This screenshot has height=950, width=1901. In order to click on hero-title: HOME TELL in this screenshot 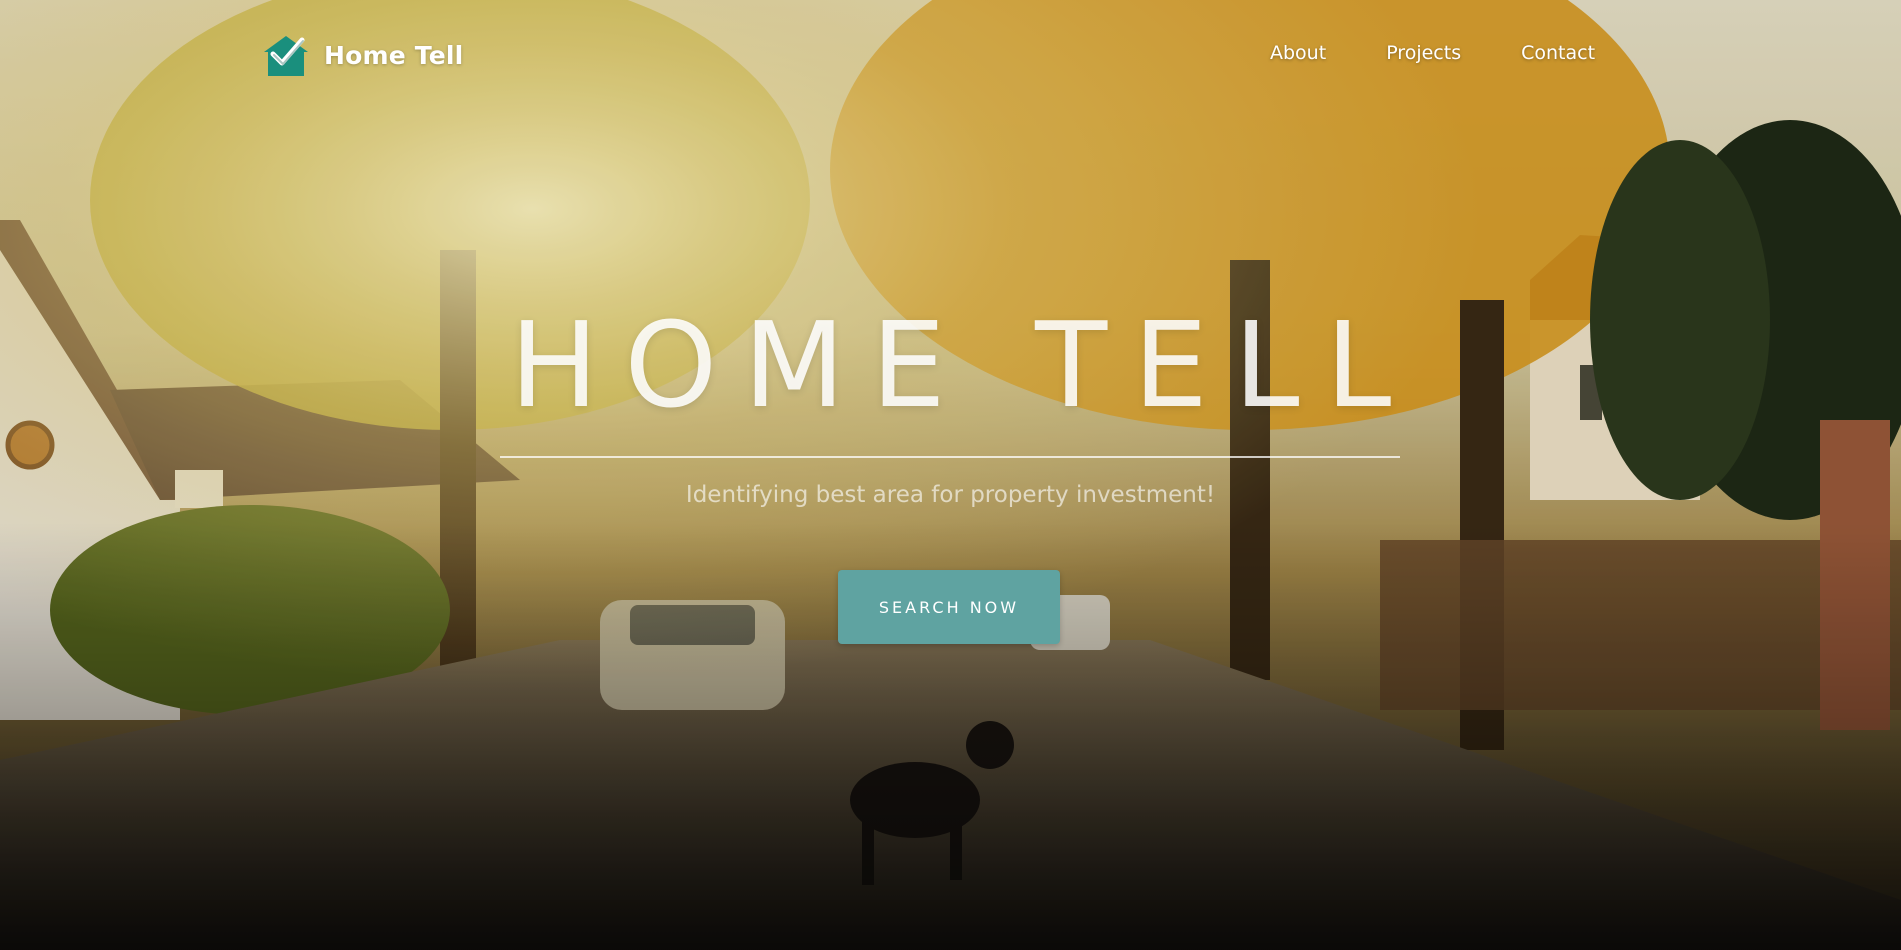, I will do `click(963, 365)`.